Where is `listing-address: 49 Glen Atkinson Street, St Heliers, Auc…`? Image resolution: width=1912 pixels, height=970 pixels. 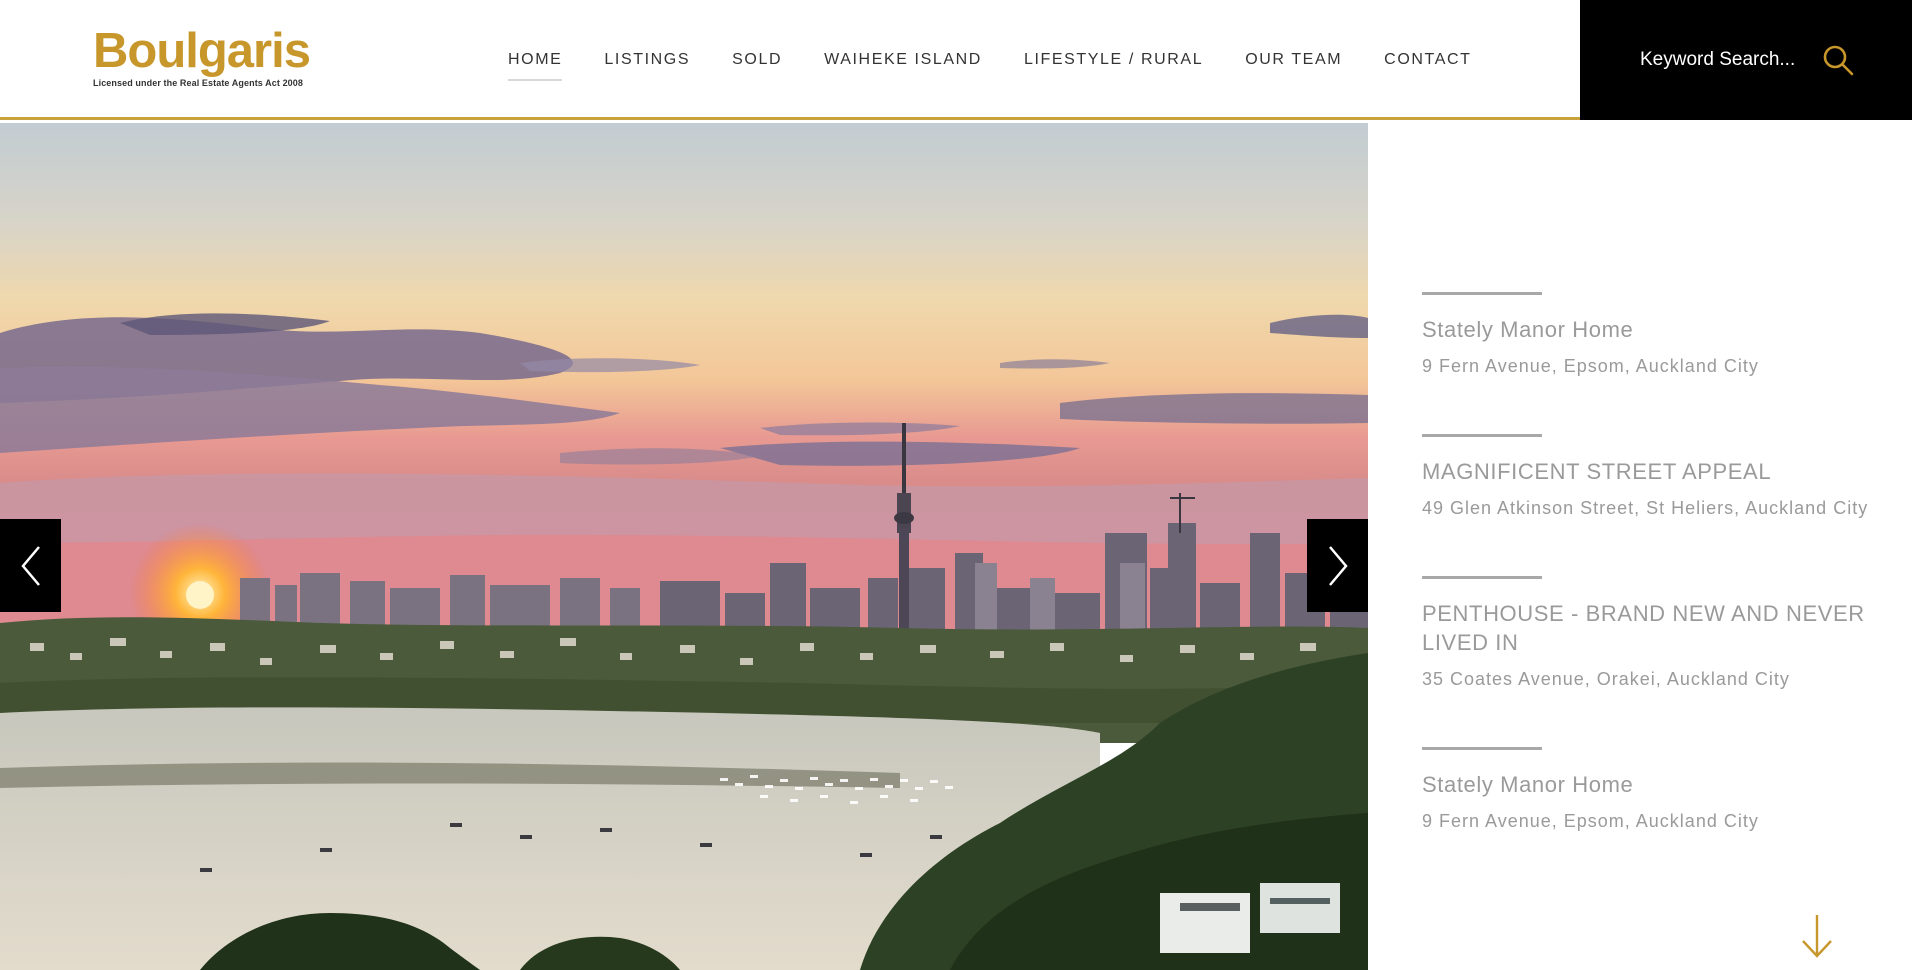 listing-address: 49 Glen Atkinson Street, St Heliers, Auc… is located at coordinates (1645, 508).